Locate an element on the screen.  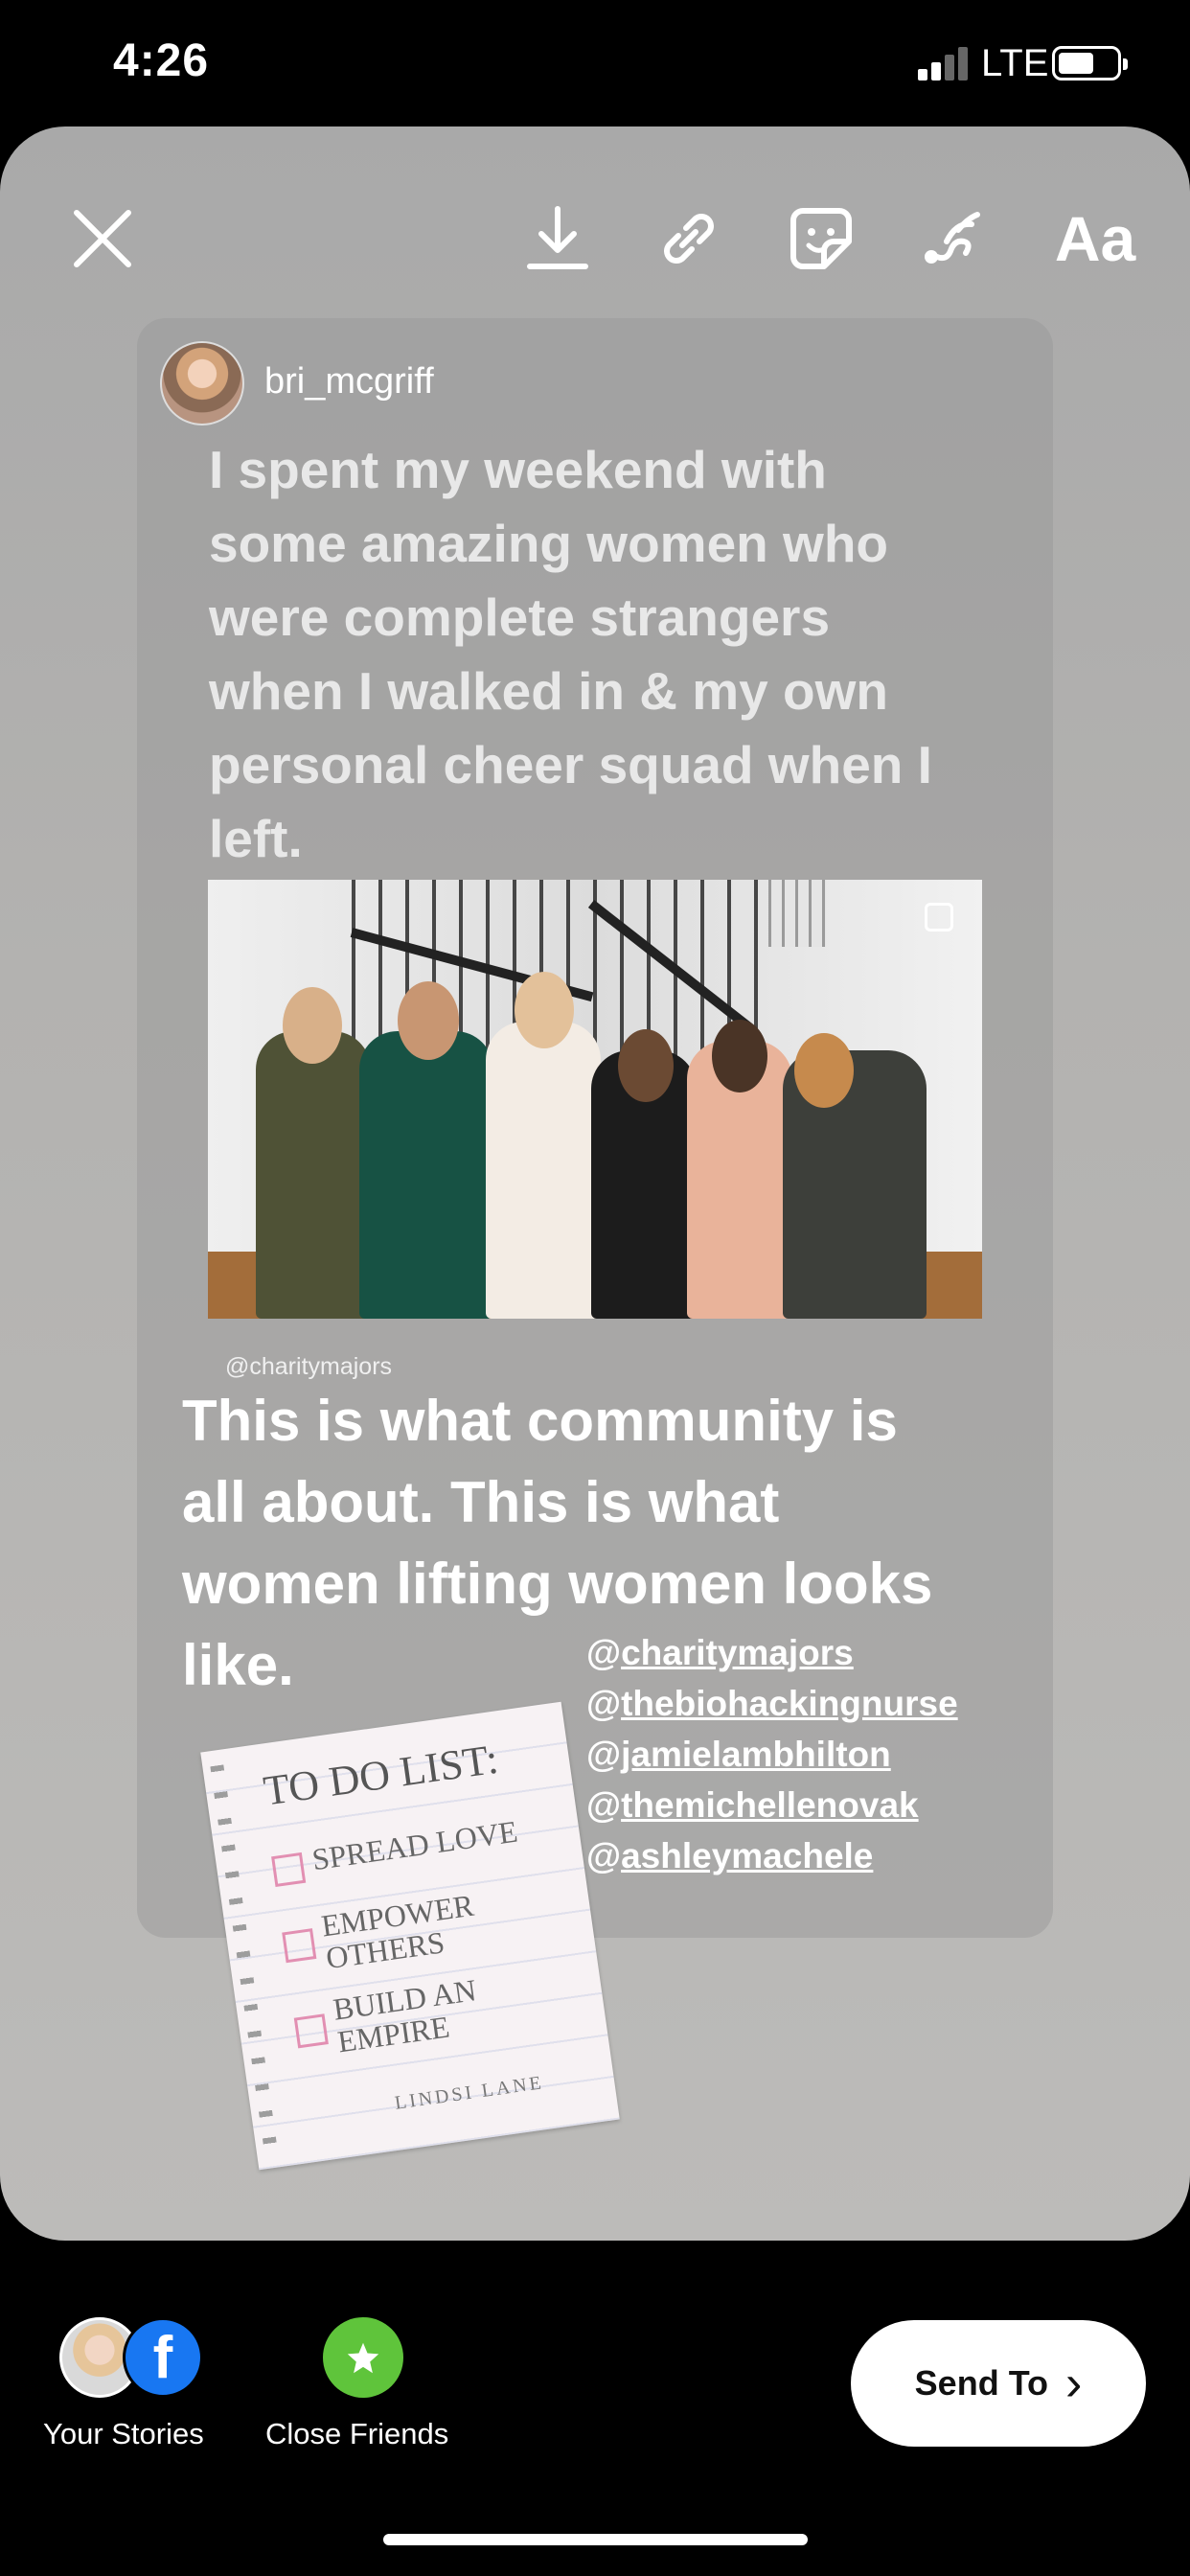
multi-photo-icon is located at coordinates (939, 917).